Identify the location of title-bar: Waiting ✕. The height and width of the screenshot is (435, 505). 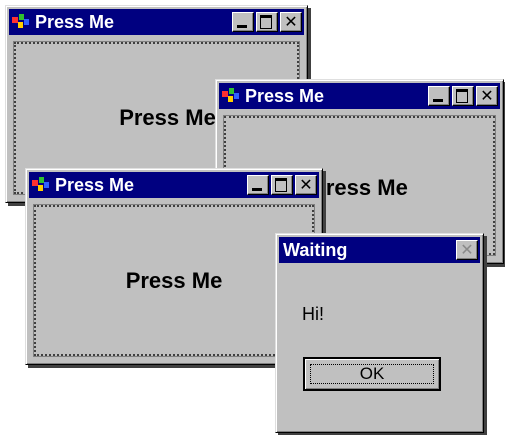
(379, 250).